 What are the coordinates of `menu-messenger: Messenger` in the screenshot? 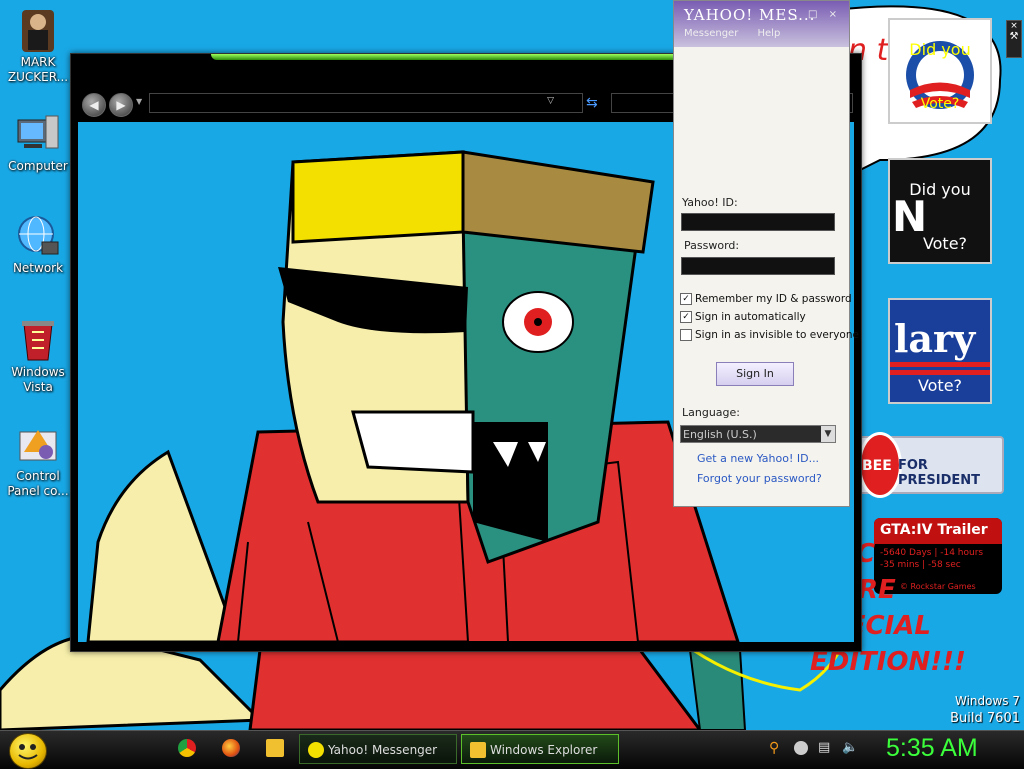 It's located at (711, 33).